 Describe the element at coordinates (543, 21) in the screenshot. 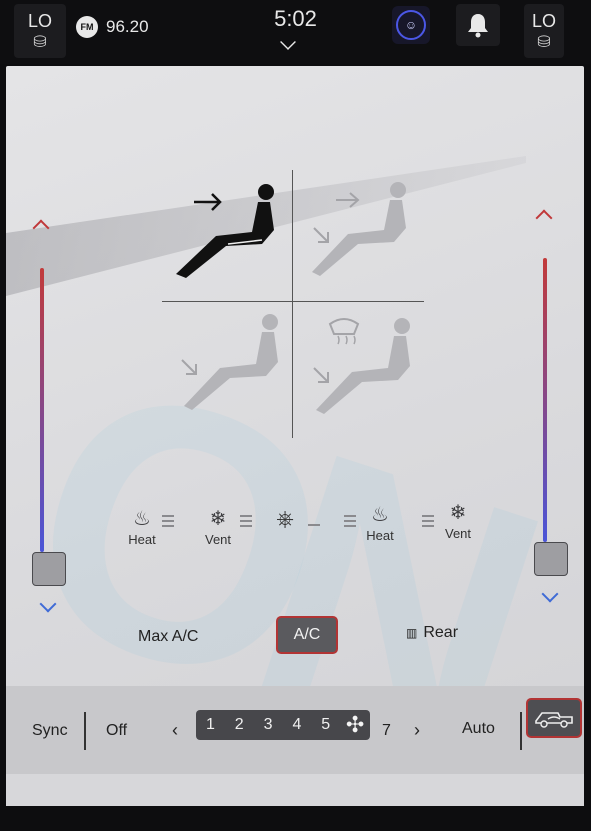

I see `passenger-temp-value: LO` at that location.